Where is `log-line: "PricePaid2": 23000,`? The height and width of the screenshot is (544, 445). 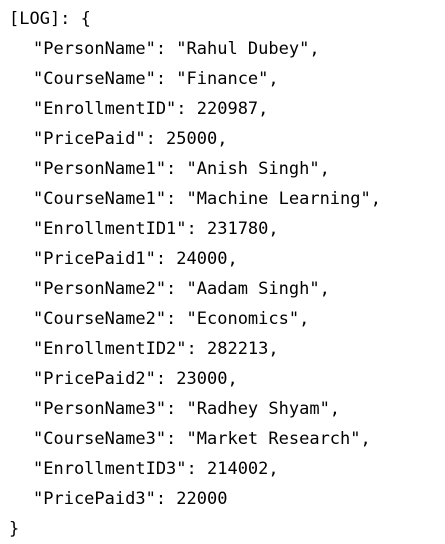 log-line: "PricePaid2": 23000, is located at coordinates (135, 379).